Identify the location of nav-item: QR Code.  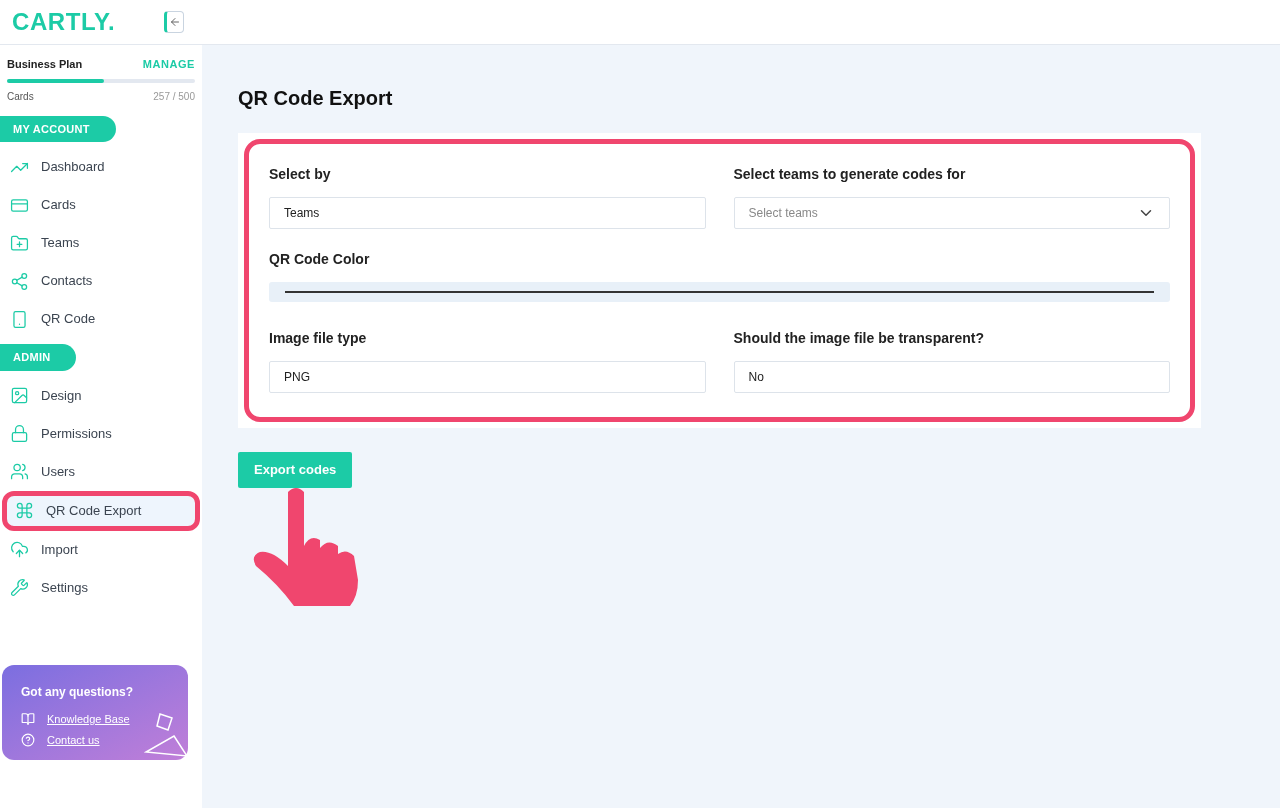
(101, 319).